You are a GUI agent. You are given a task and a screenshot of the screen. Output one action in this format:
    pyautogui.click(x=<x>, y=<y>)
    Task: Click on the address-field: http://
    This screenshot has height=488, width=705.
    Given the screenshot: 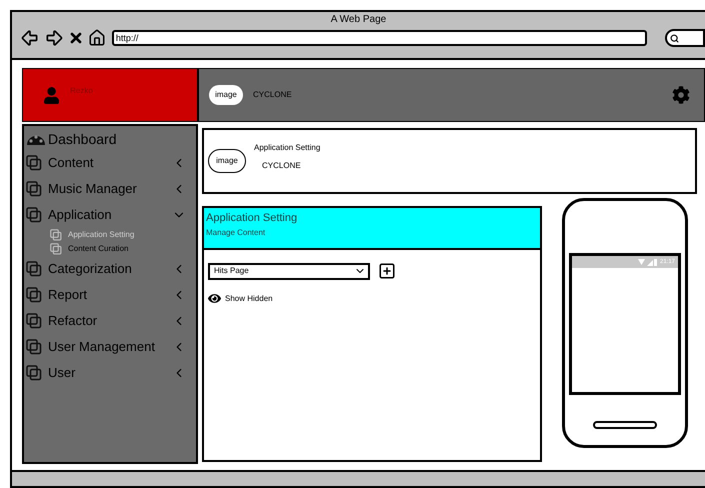 What is the action you would take?
    pyautogui.click(x=380, y=38)
    